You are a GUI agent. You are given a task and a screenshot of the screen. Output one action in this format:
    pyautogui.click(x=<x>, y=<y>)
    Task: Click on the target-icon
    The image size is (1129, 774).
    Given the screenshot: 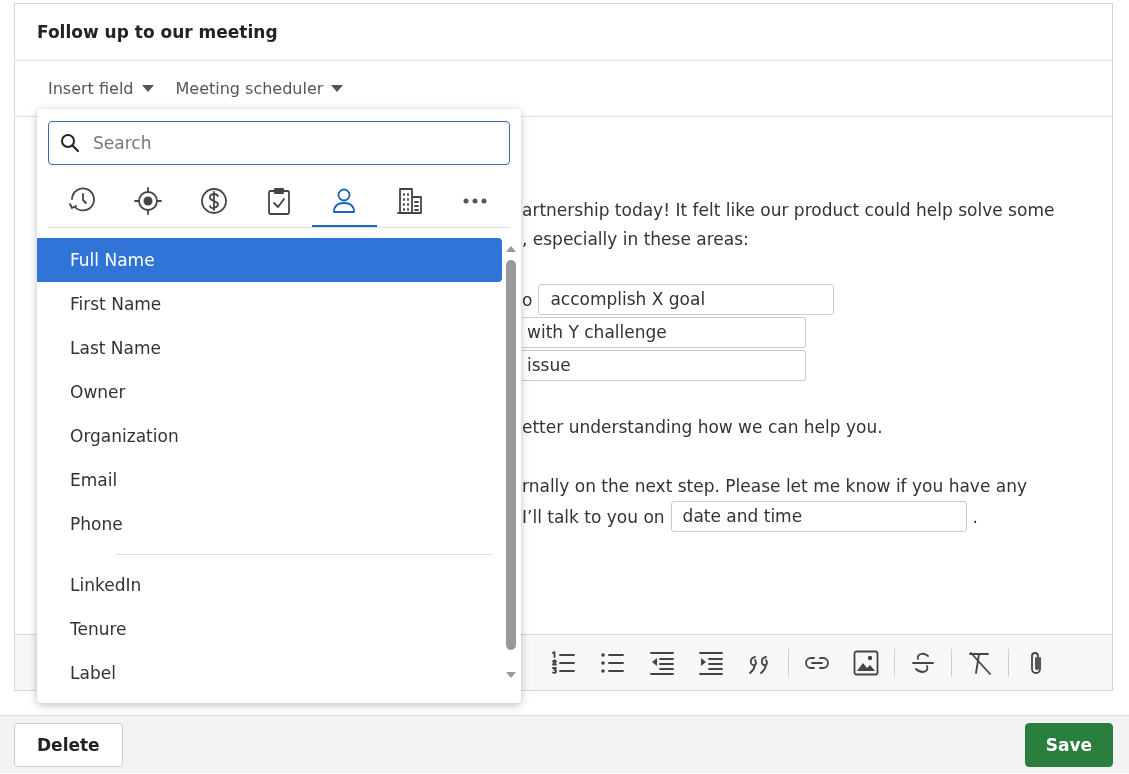 What is the action you would take?
    pyautogui.click(x=148, y=201)
    